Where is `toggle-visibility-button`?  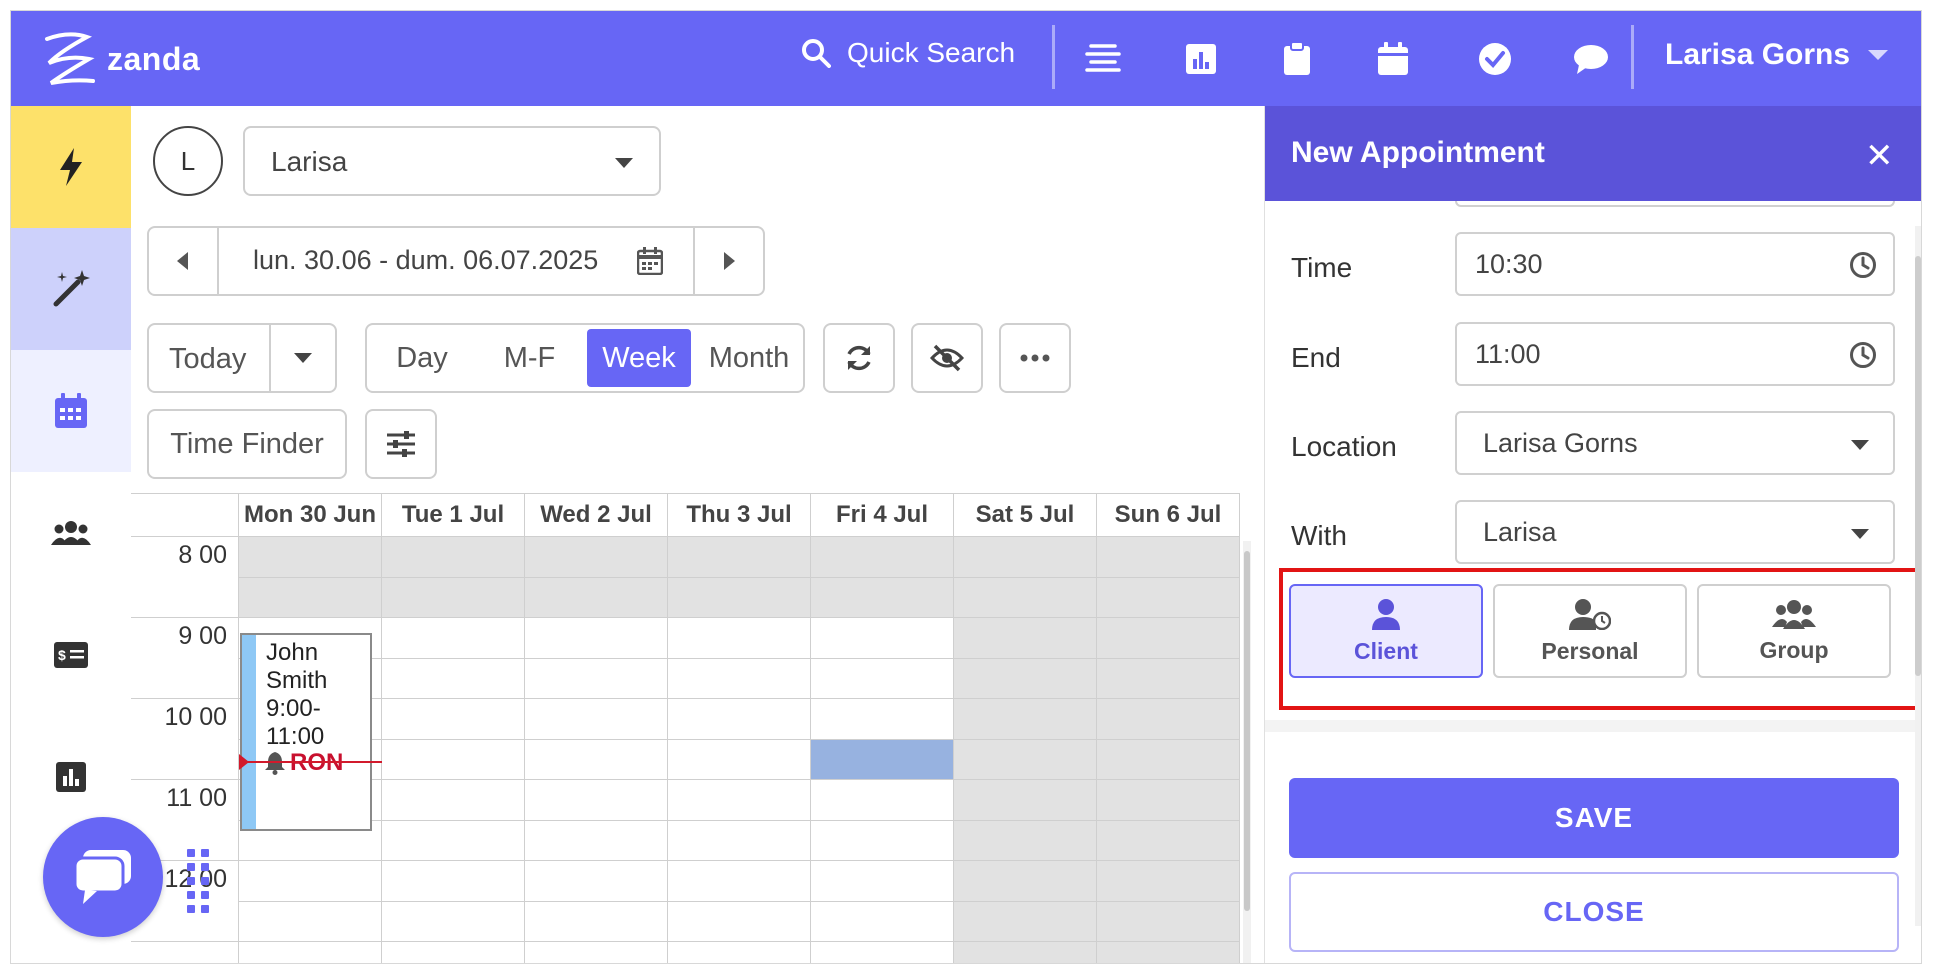 toggle-visibility-button is located at coordinates (947, 358).